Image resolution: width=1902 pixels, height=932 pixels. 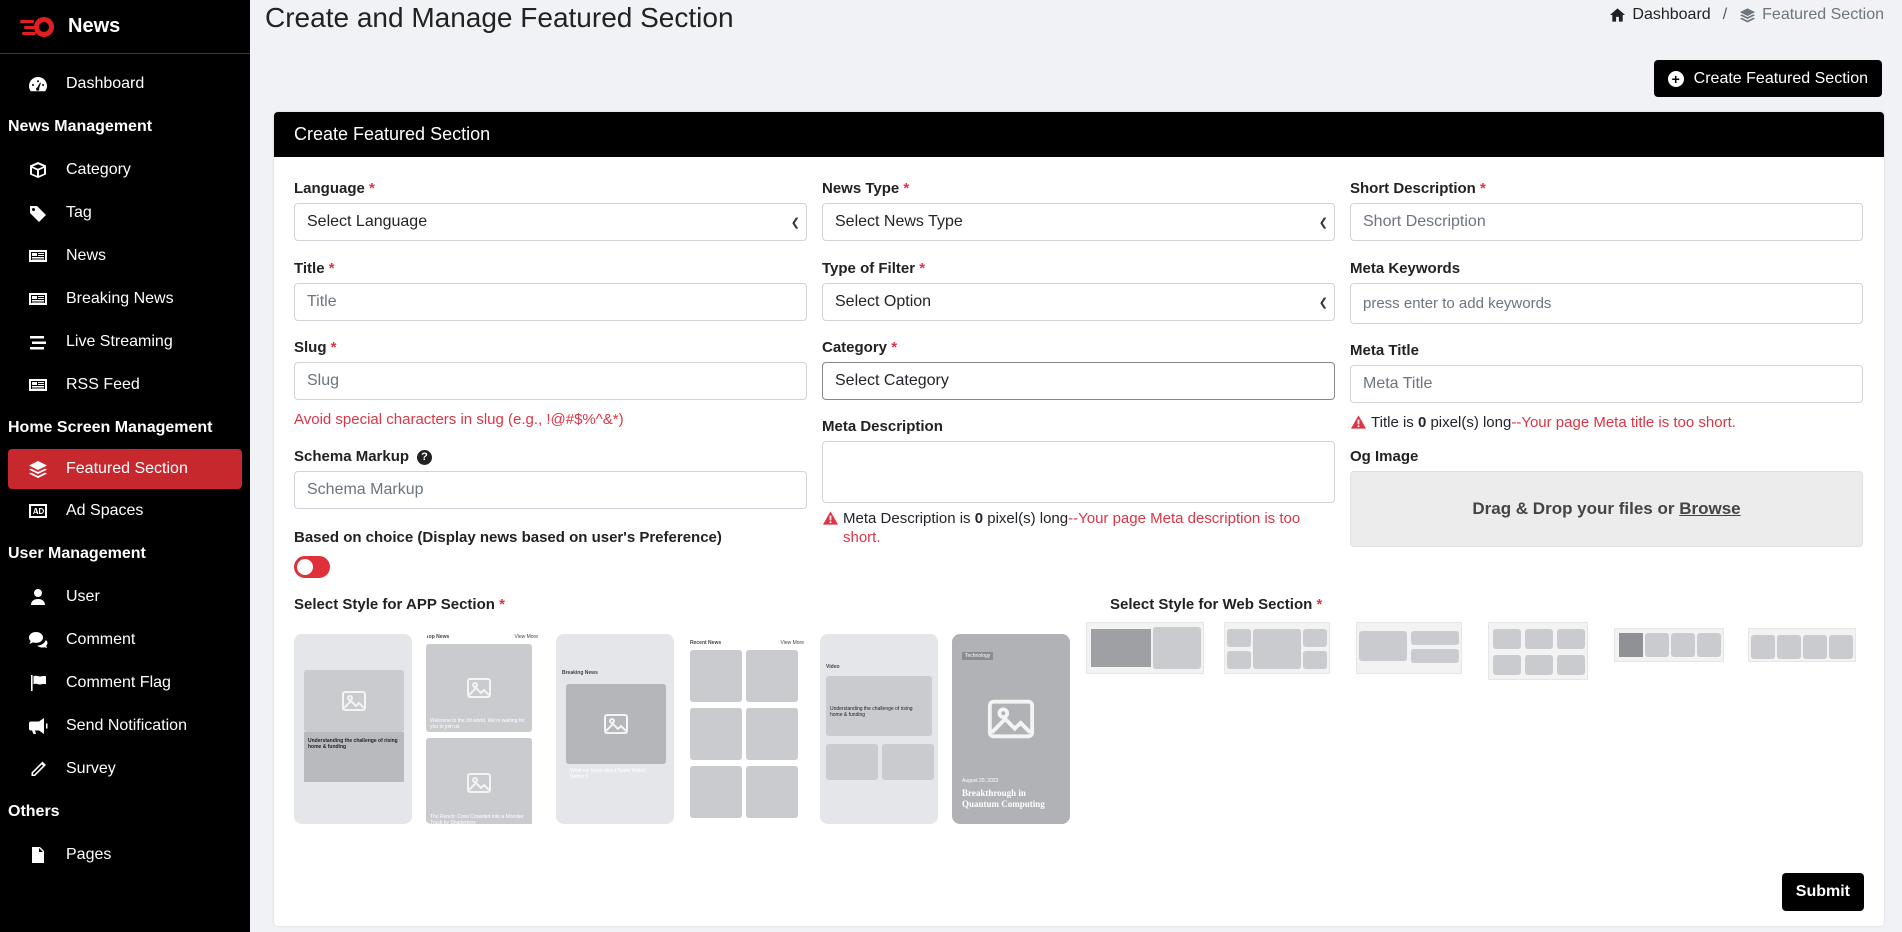 I want to click on warning-icon, so click(x=1358, y=422).